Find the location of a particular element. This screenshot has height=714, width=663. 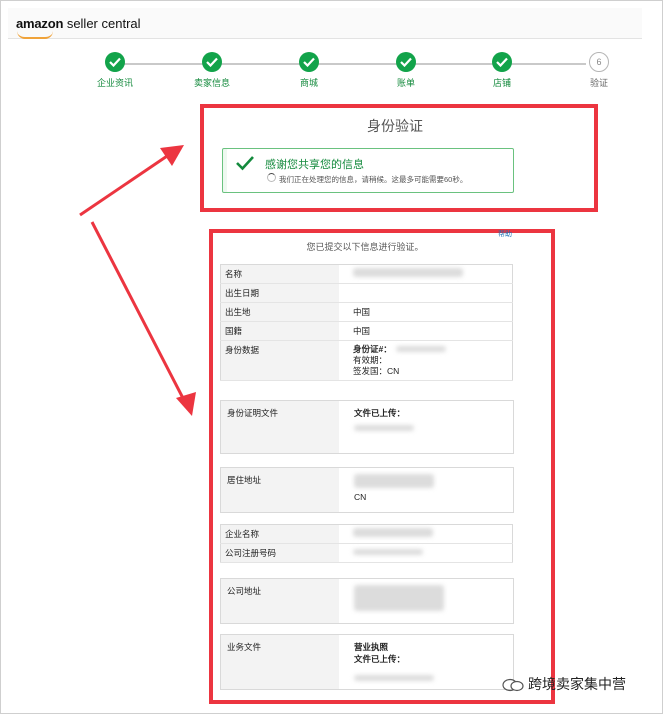

arrow-to-notice is located at coordinates (128, 182).